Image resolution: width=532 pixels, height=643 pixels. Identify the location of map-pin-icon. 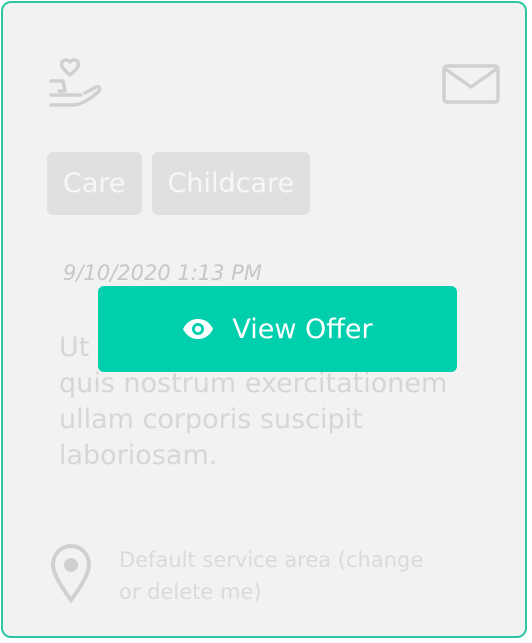
(71, 573).